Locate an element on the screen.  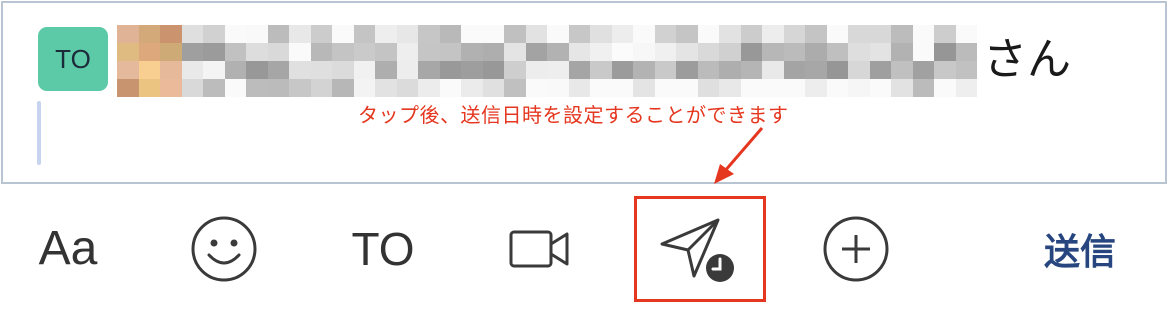
video-camera-icon is located at coordinates (539, 248).